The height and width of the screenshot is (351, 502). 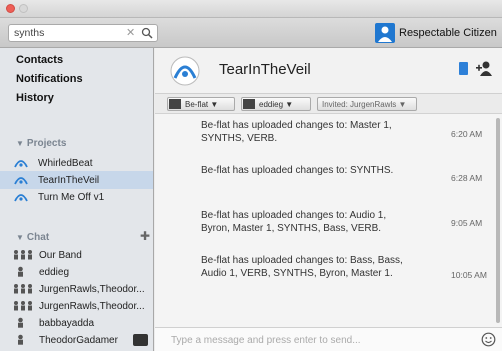 What do you see at coordinates (469, 275) in the screenshot?
I see `message-time: 10:05 AM` at bounding box center [469, 275].